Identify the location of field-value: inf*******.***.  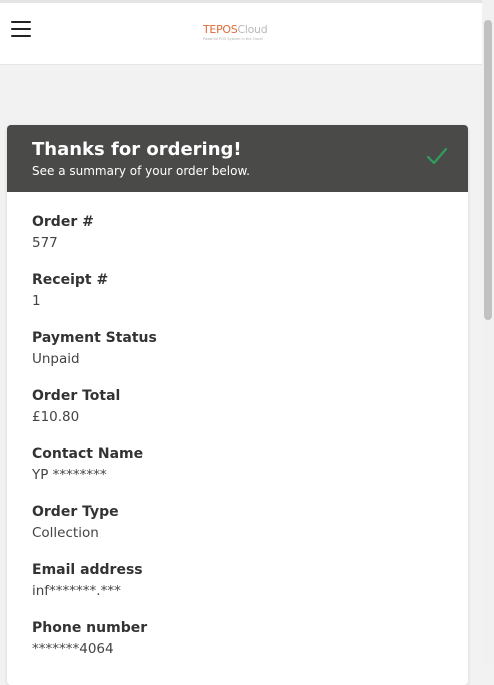
(76, 591).